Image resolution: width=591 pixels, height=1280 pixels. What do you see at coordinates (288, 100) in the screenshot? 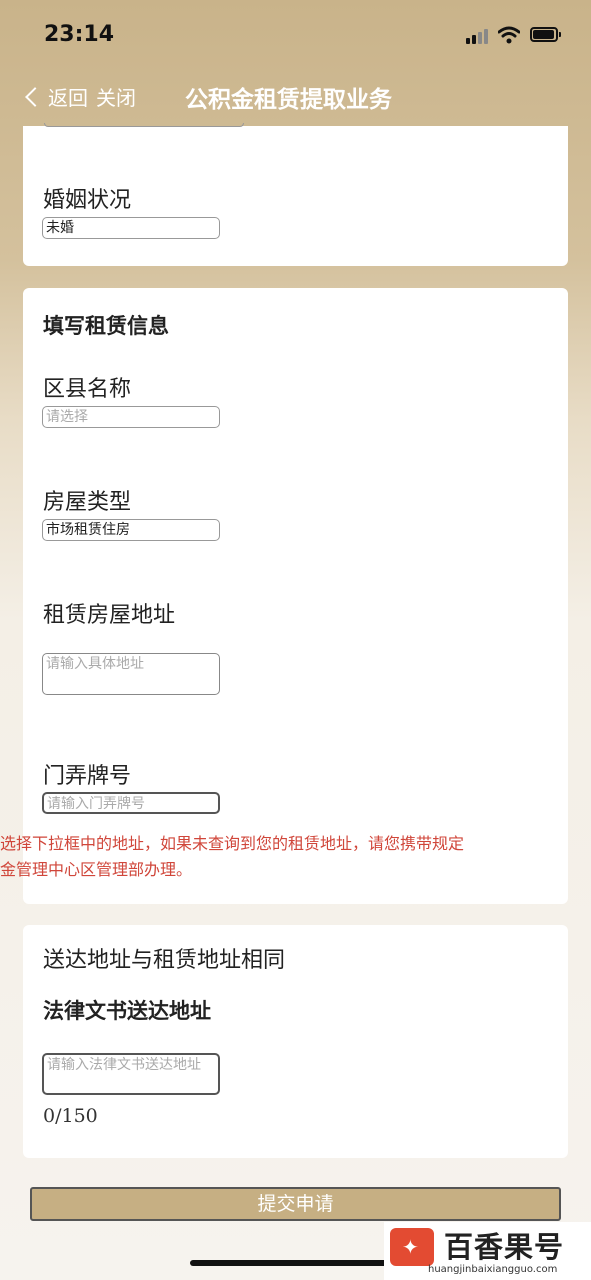
I see `page-title: 公积金租赁提取业务` at bounding box center [288, 100].